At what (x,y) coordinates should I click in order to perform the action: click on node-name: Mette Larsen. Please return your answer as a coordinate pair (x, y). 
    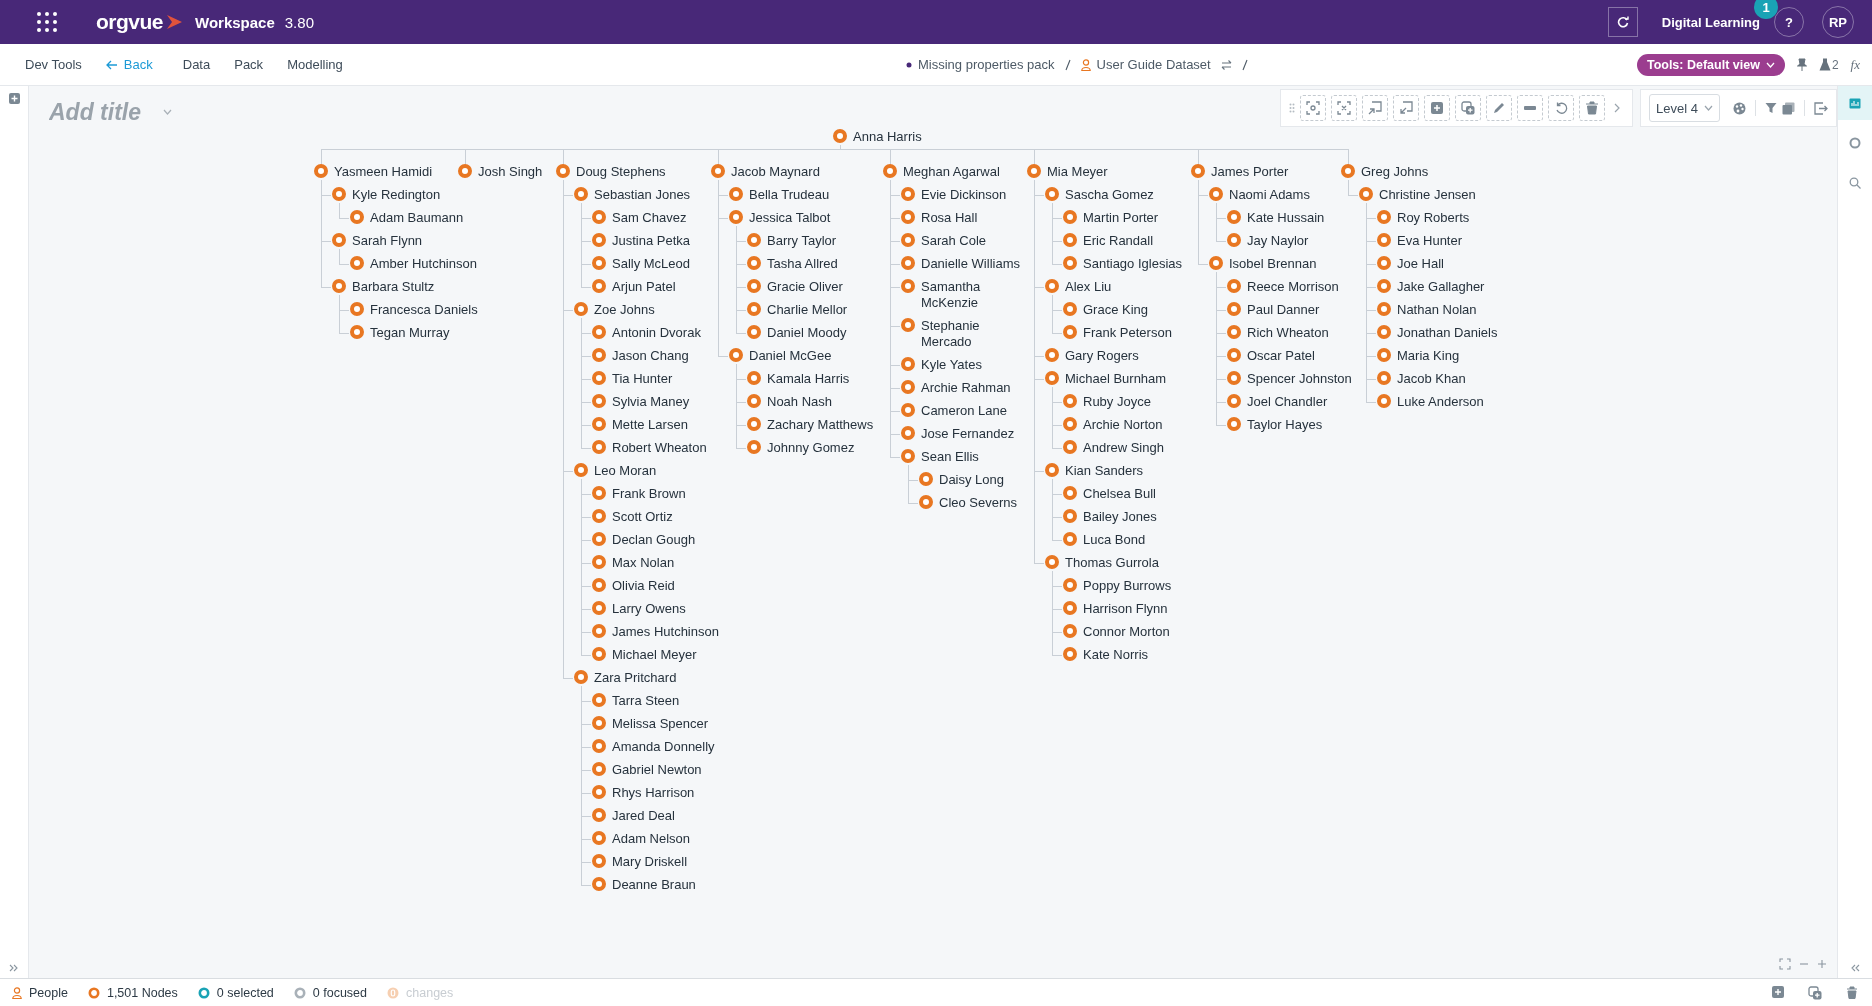
    Looking at the image, I should click on (650, 425).